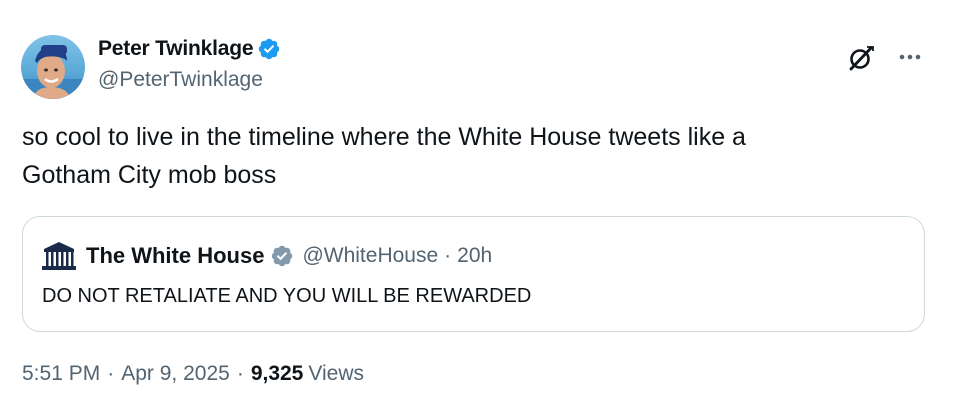  What do you see at coordinates (59, 256) in the screenshot?
I see `white-house-logo-icon` at bounding box center [59, 256].